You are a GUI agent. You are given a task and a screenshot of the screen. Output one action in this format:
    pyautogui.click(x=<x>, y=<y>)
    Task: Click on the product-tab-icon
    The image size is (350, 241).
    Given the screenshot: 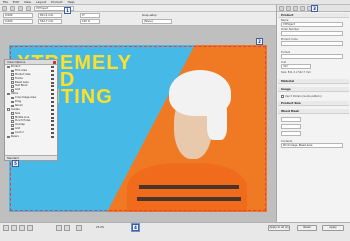 What is the action you would take?
    pyautogui.click(x=281, y=8)
    